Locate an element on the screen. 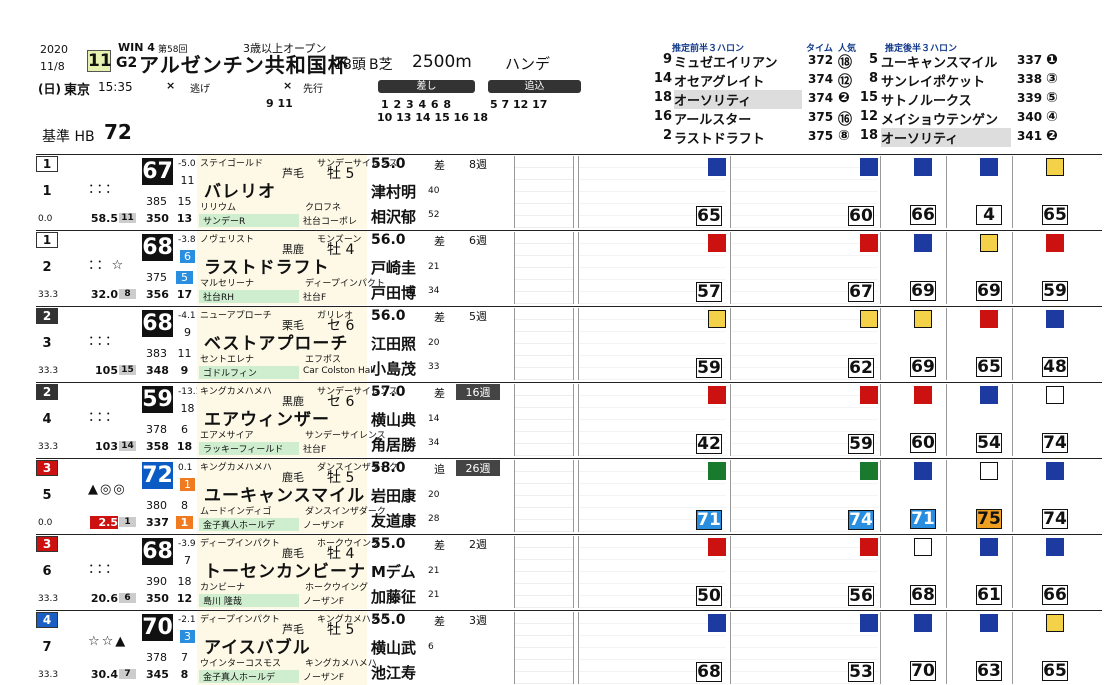  jockey-stat: 21 is located at coordinates (434, 571).